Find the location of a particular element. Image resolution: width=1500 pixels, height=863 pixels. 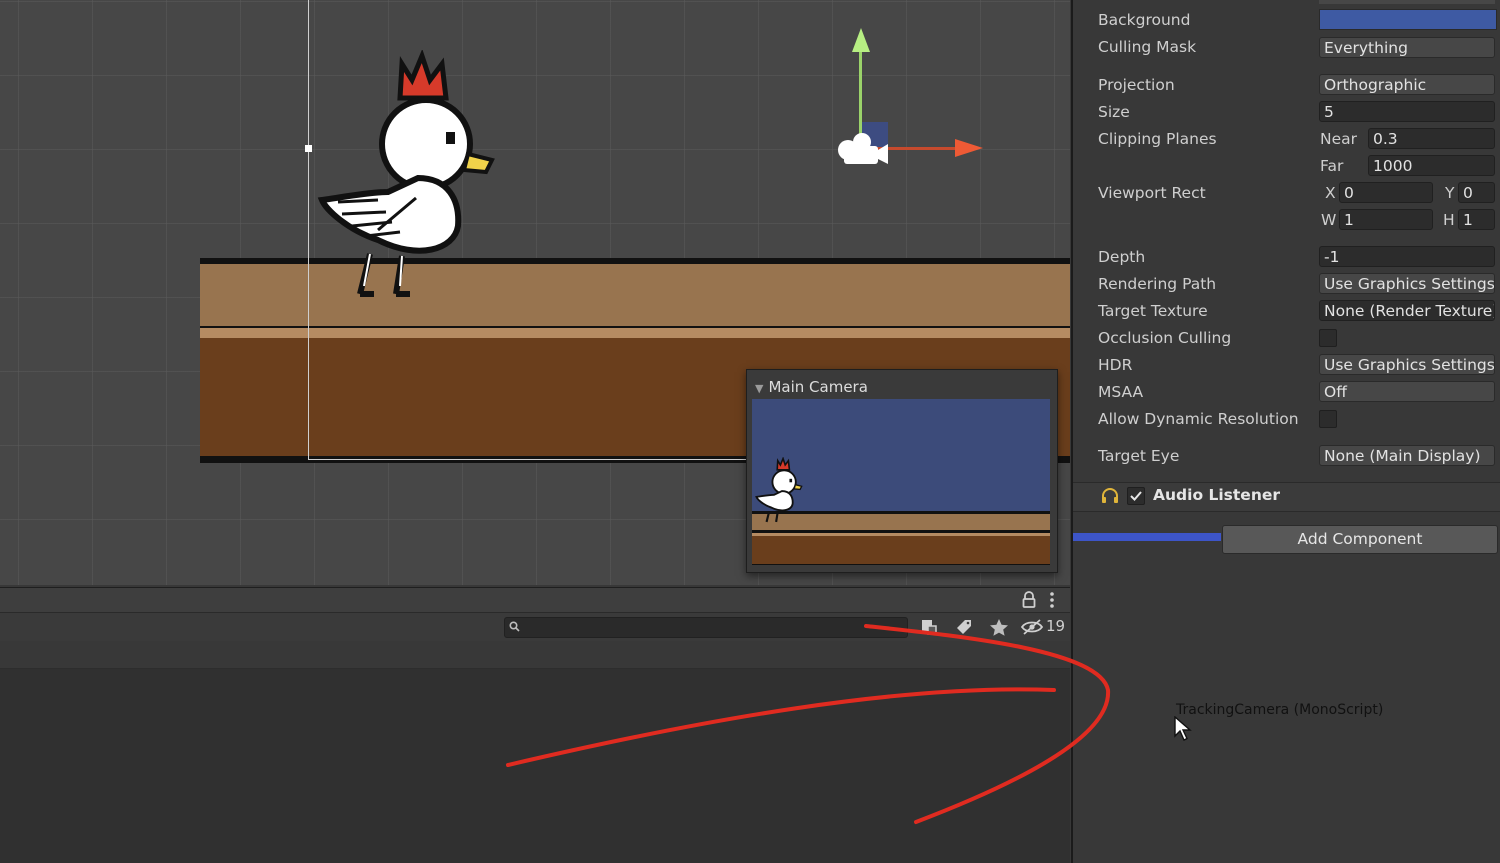

gizmo-x-arrow-icon is located at coordinates (969, 148).